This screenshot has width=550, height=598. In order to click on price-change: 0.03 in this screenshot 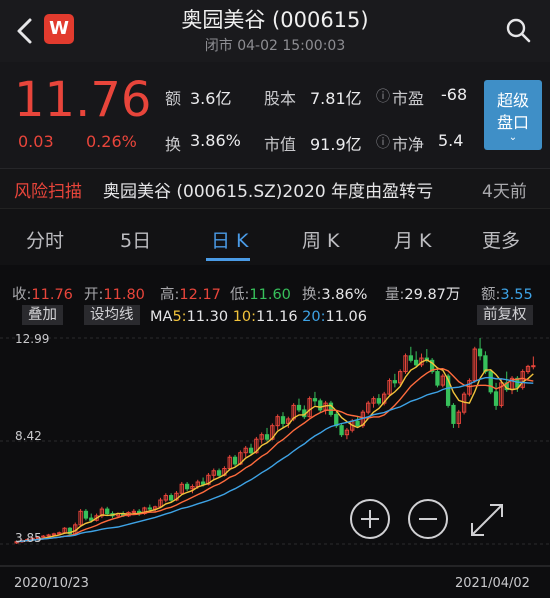, I will do `click(36, 141)`.